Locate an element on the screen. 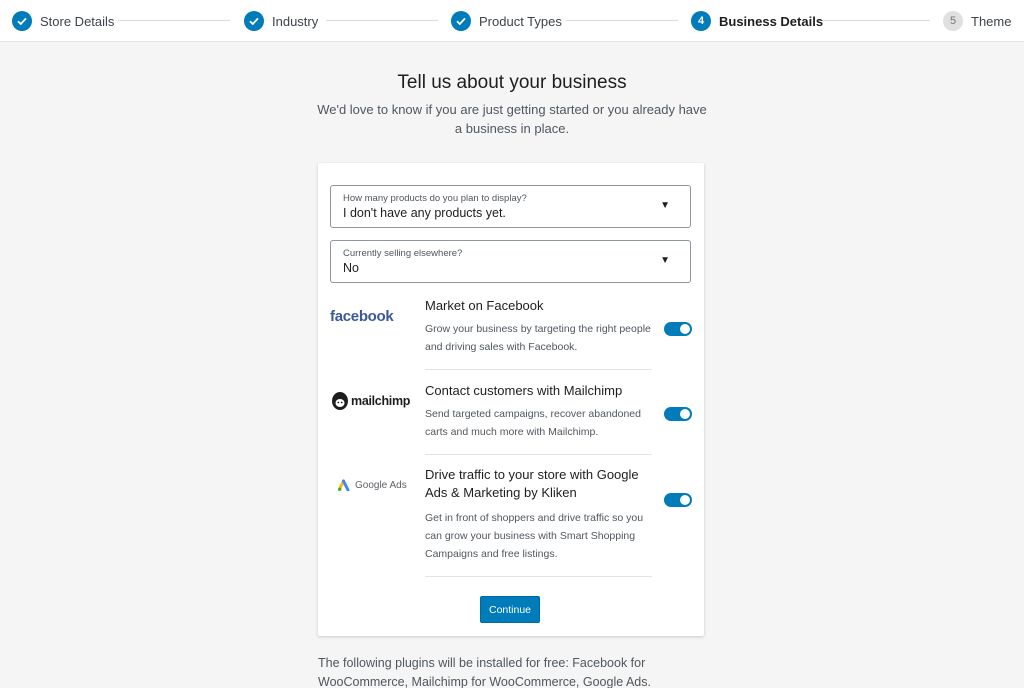  facebook-toggle is located at coordinates (678, 329).